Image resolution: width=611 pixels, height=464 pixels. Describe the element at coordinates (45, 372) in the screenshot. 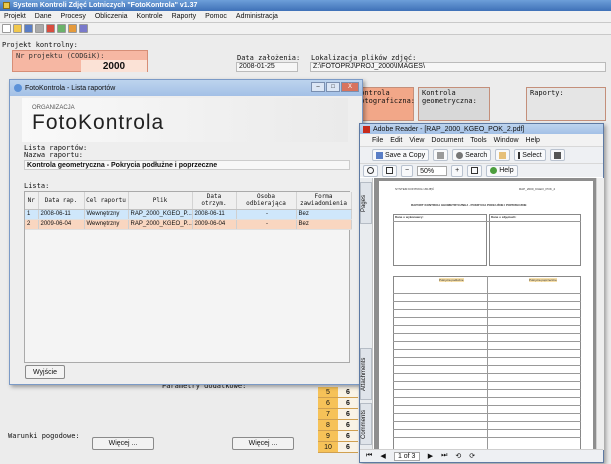

I see `exit-button: Wyjście` at that location.